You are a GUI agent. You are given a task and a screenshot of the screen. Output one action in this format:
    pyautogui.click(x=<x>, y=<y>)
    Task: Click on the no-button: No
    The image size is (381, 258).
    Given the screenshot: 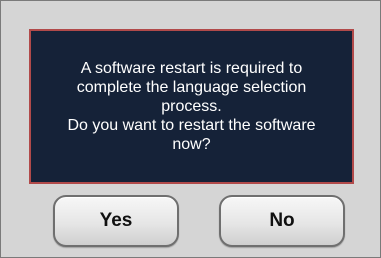 What is the action you would take?
    pyautogui.click(x=282, y=221)
    